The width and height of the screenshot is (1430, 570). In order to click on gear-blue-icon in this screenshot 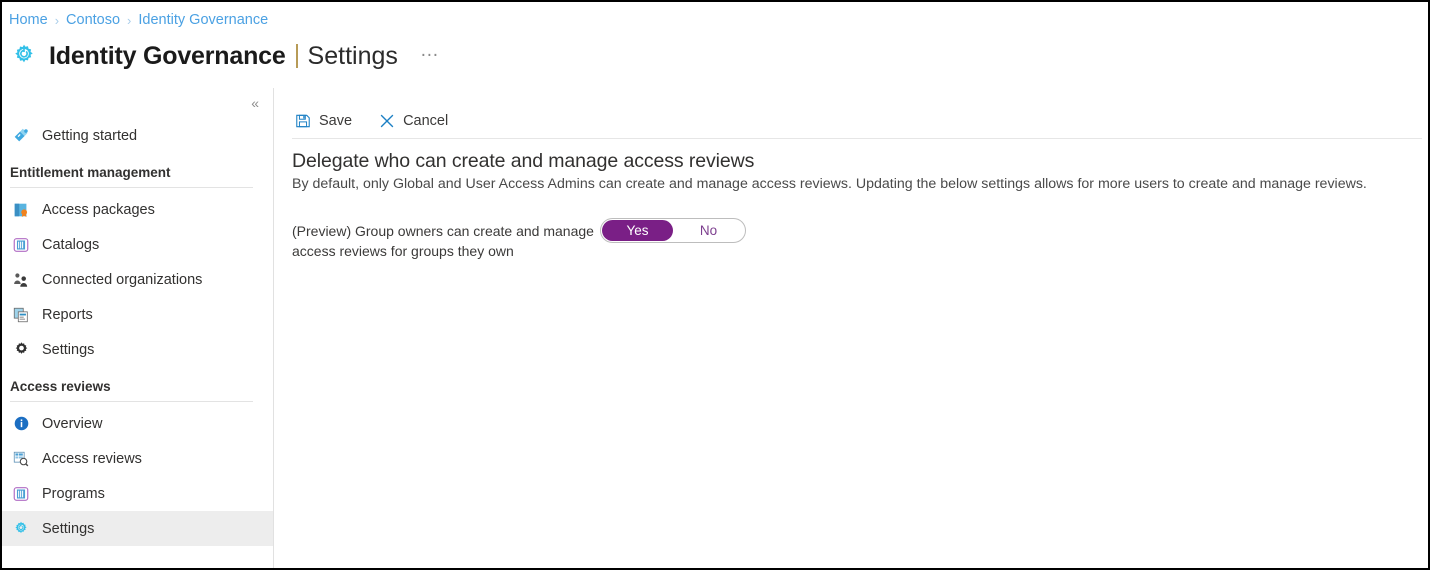, I will do `click(21, 529)`.